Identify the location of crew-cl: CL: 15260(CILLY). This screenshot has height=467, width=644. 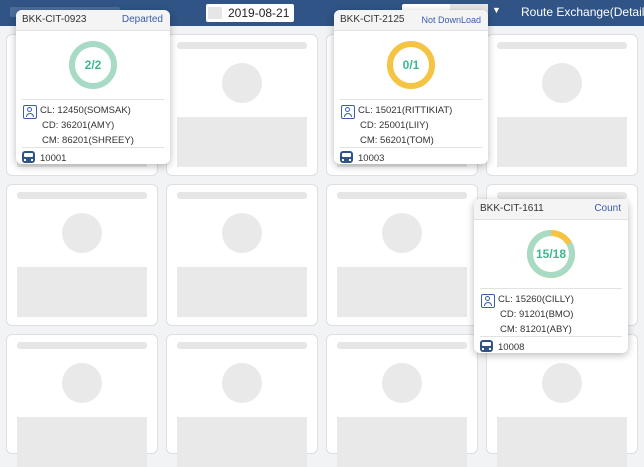
(536, 299).